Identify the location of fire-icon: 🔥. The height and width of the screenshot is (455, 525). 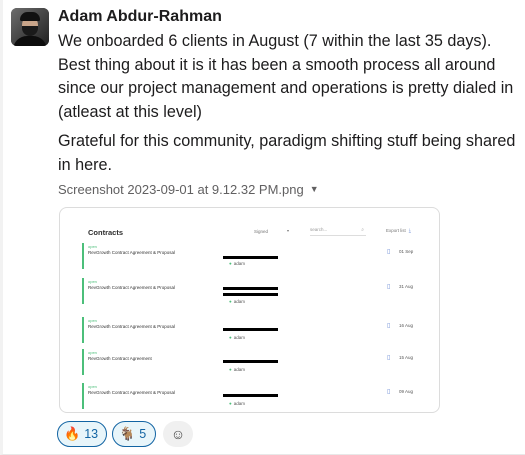
(72, 433).